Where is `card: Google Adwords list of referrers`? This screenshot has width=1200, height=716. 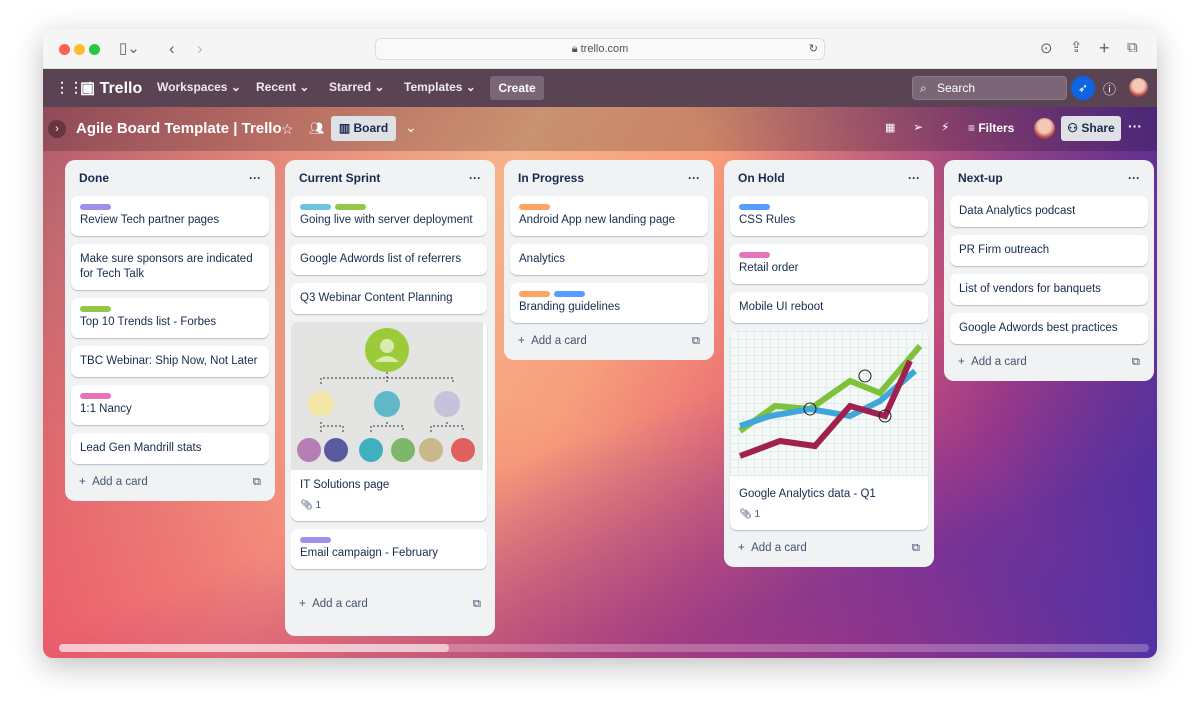
card: Google Adwords list of referrers is located at coordinates (389, 259).